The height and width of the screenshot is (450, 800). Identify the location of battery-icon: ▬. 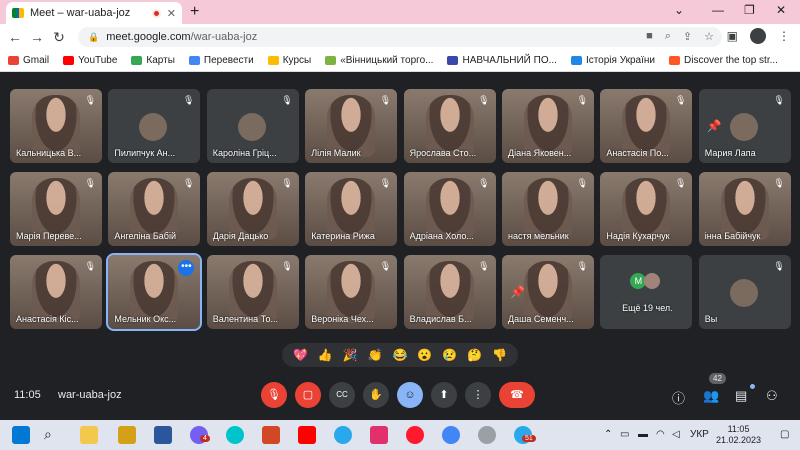
(643, 434).